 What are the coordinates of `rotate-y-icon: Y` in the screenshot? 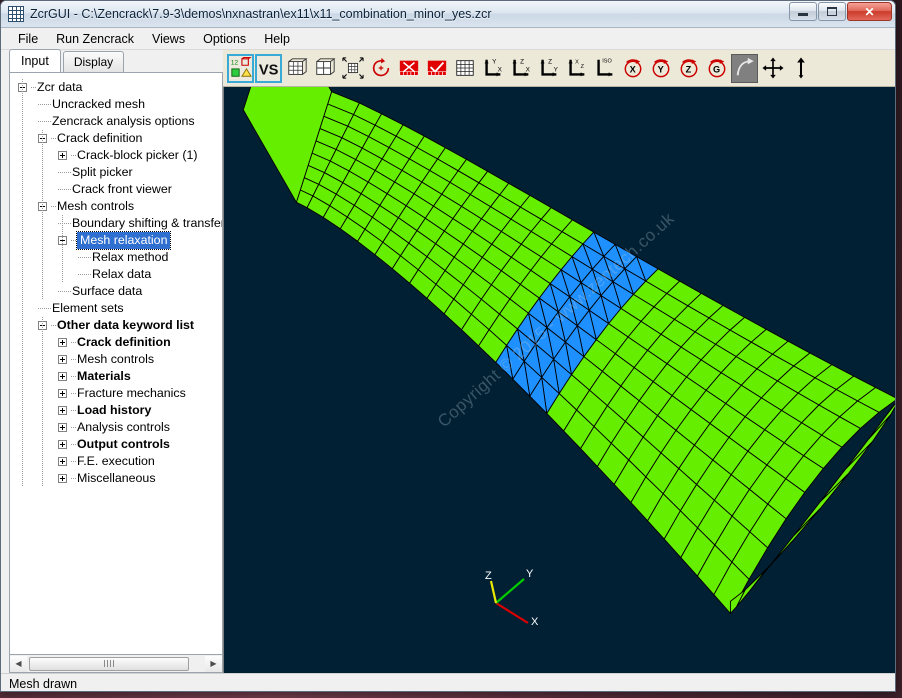 It's located at (660, 68).